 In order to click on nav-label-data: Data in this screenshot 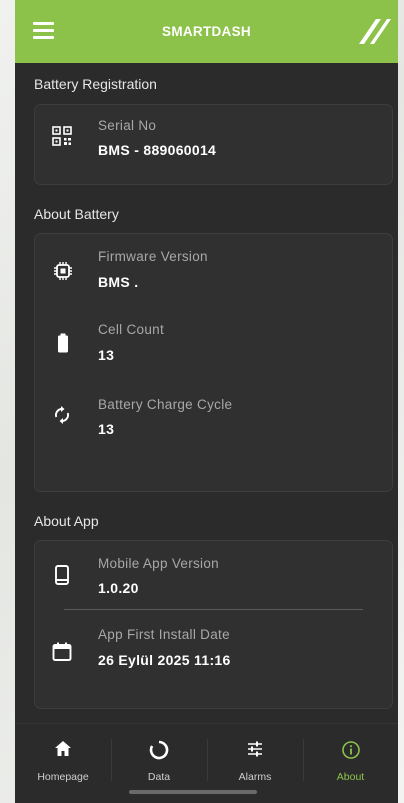, I will do `click(159, 777)`.